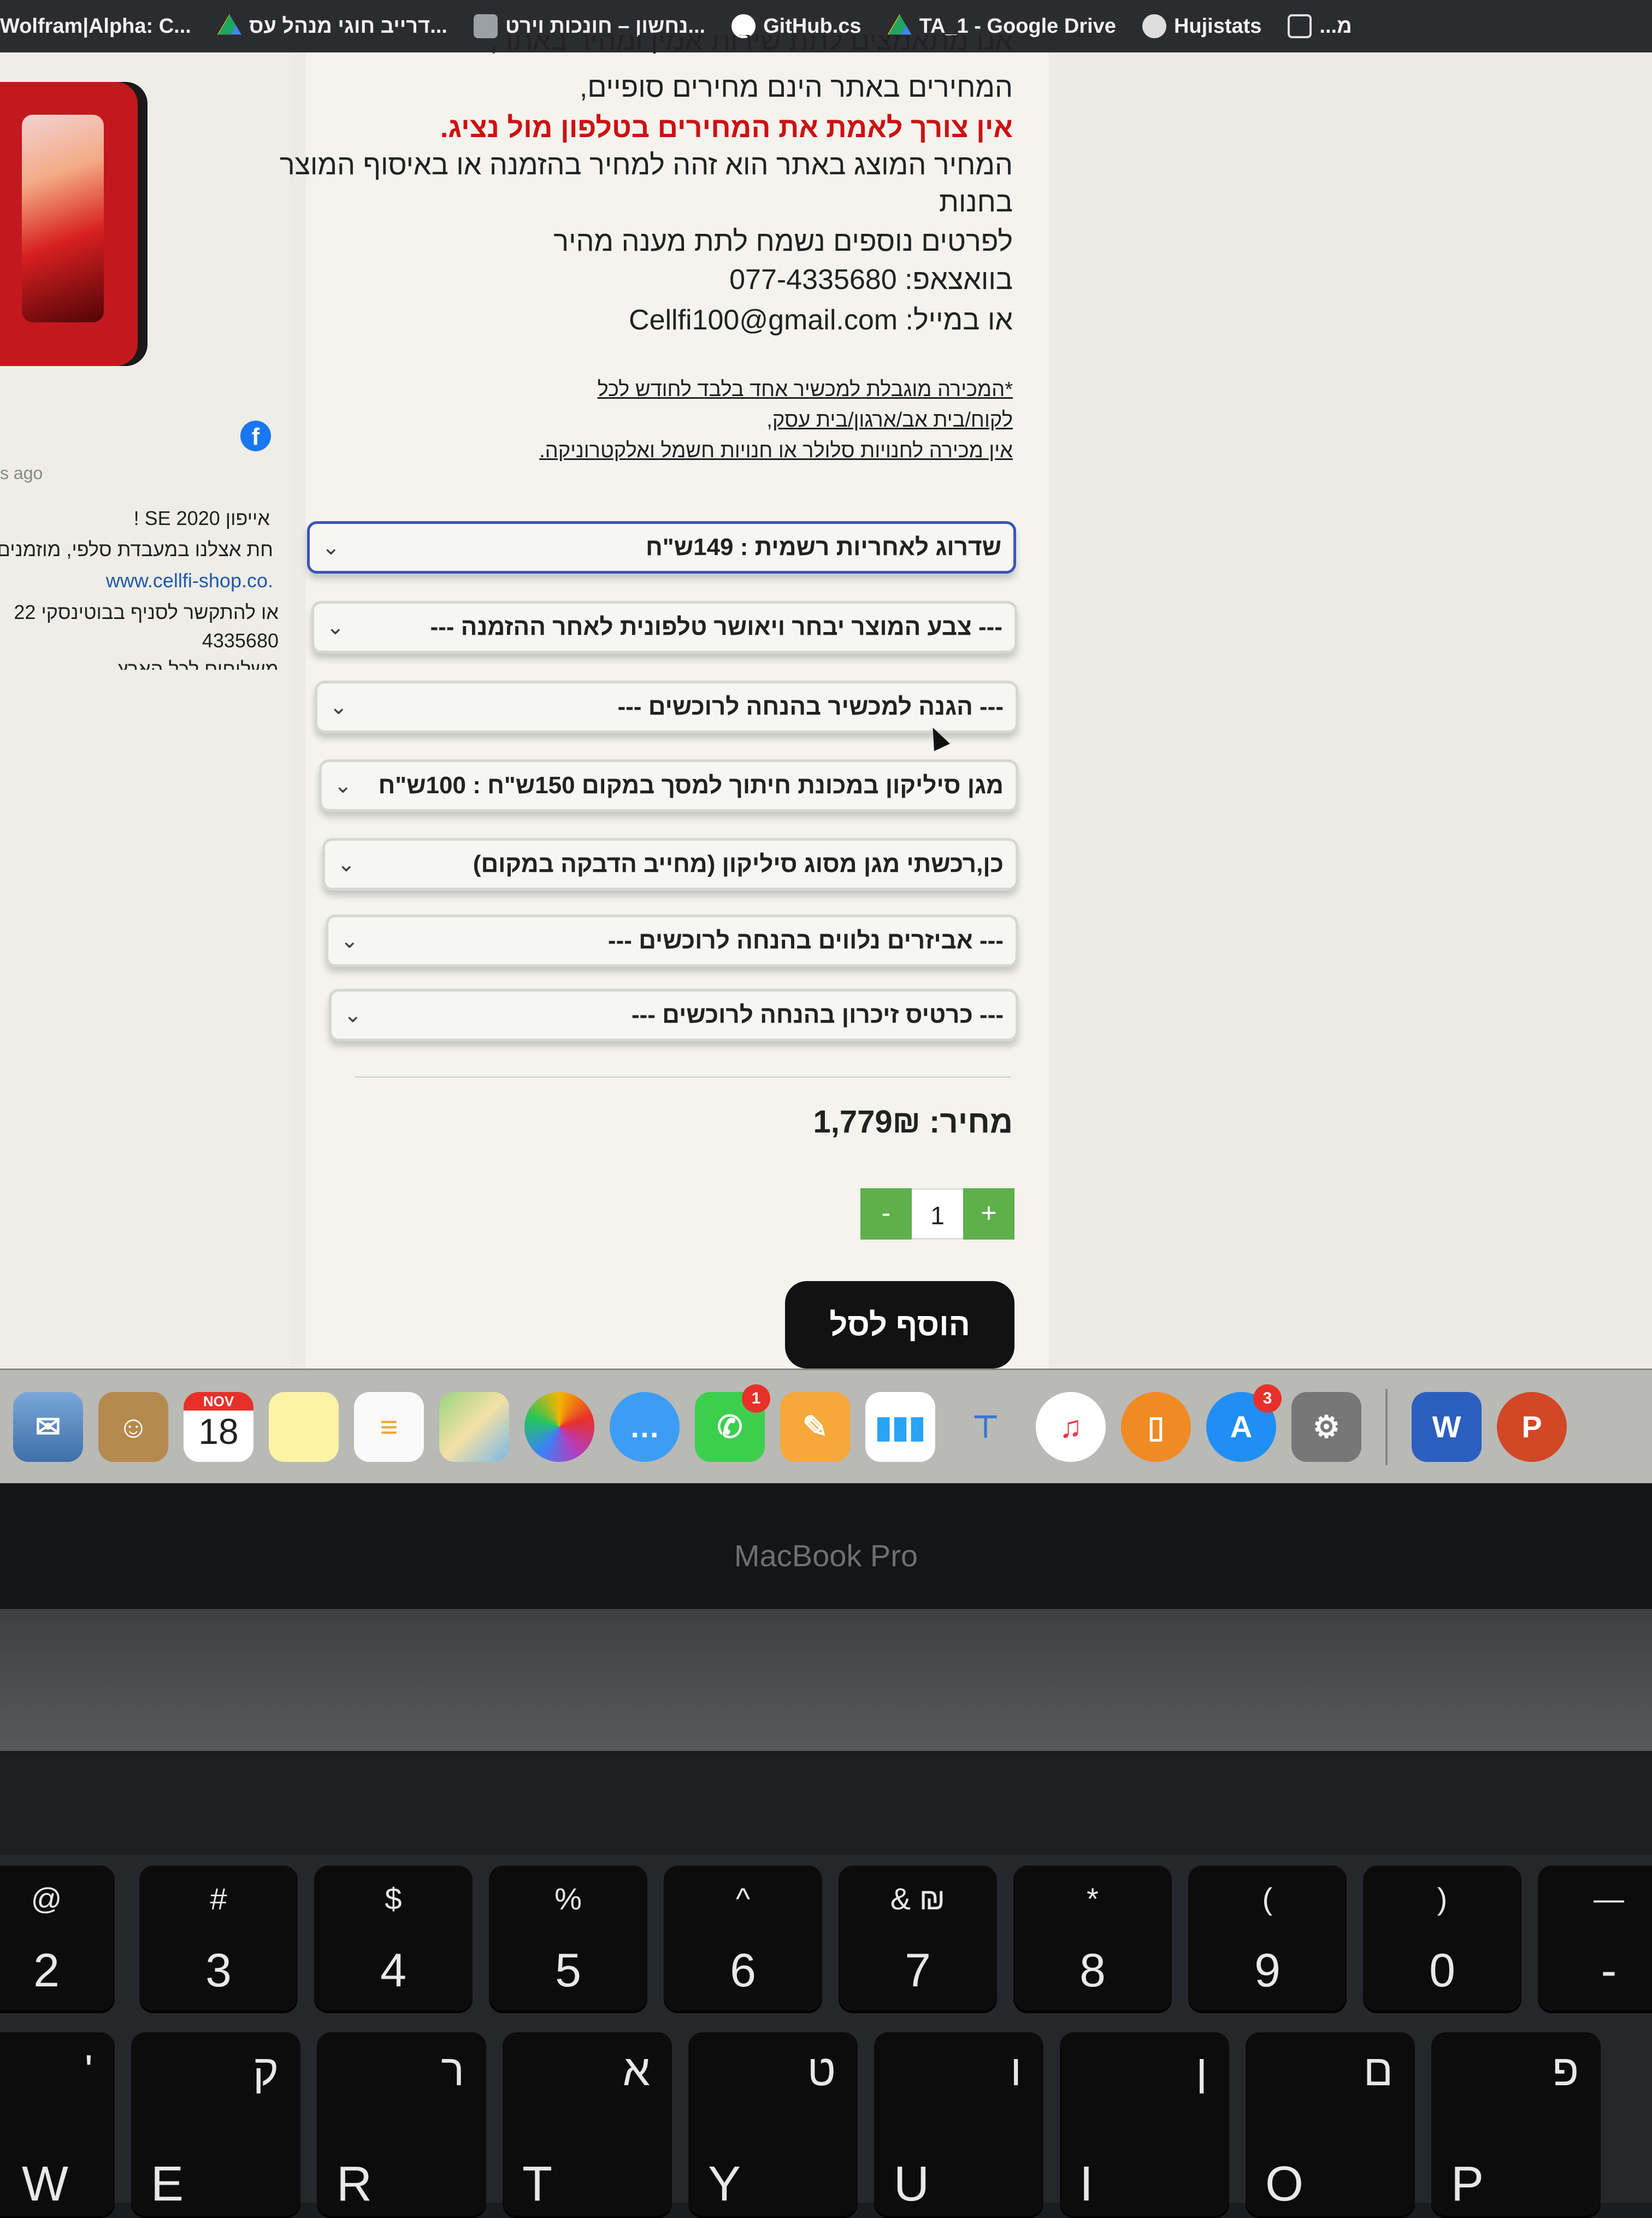  I want to click on key-y: טY, so click(773, 2125).